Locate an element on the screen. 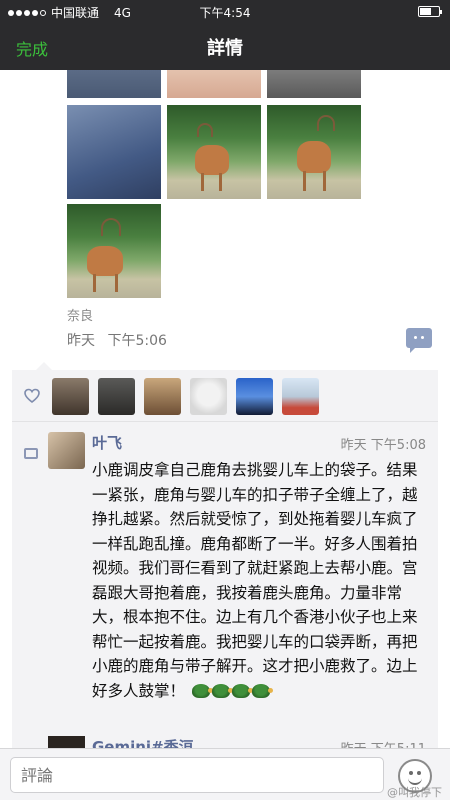  comment-action-icon is located at coordinates (419, 340).